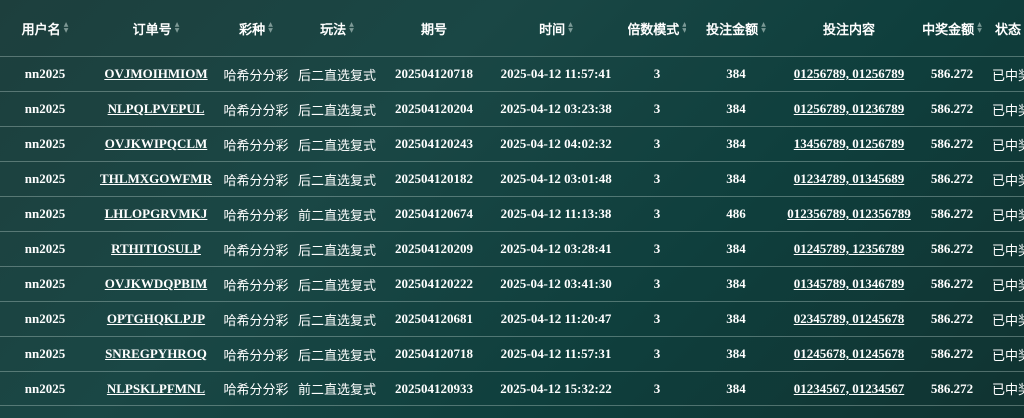 Image resolution: width=1024 pixels, height=418 pixels. What do you see at coordinates (156, 389) in the screenshot?
I see `cell-order-no: NLPSKLPFMNL` at bounding box center [156, 389].